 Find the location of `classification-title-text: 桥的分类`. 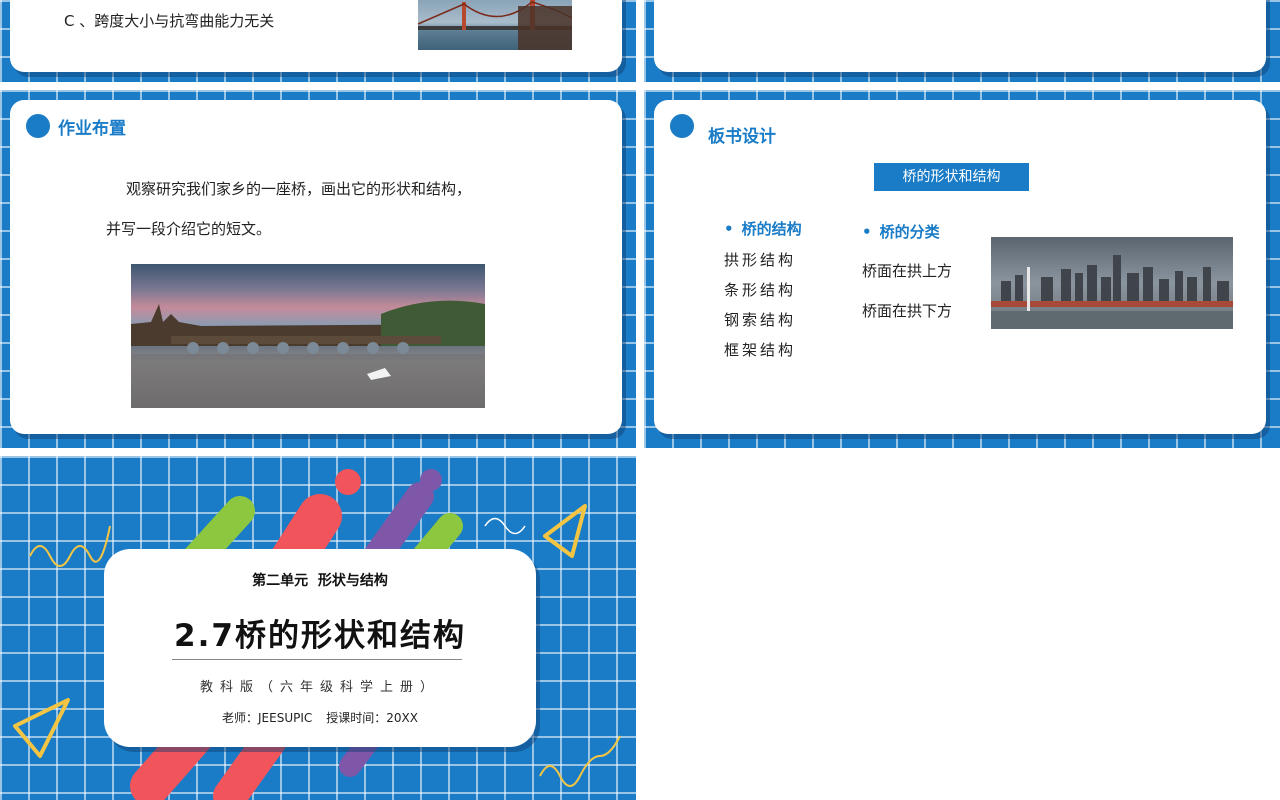

classification-title-text: 桥的分类 is located at coordinates (909, 232).